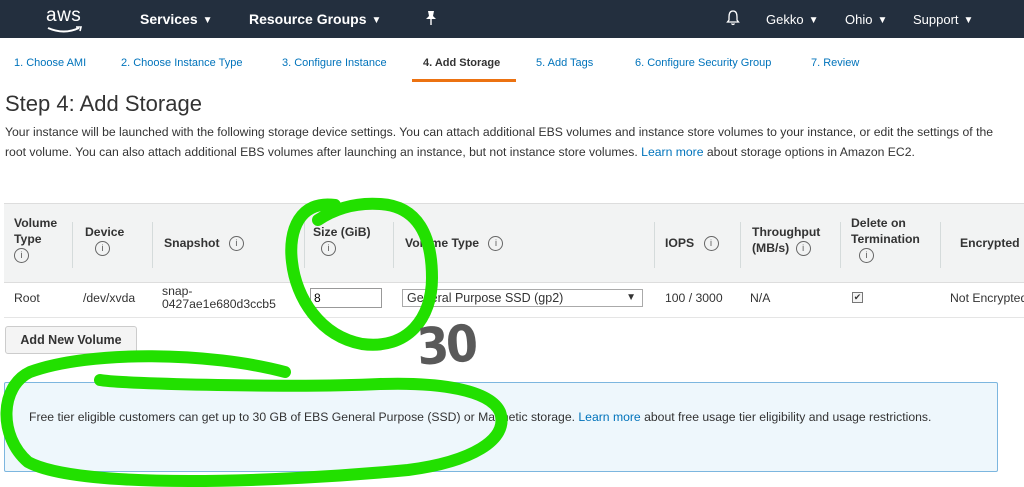 This screenshot has width=1024, height=487. I want to click on active-tab-indicator, so click(464, 80).